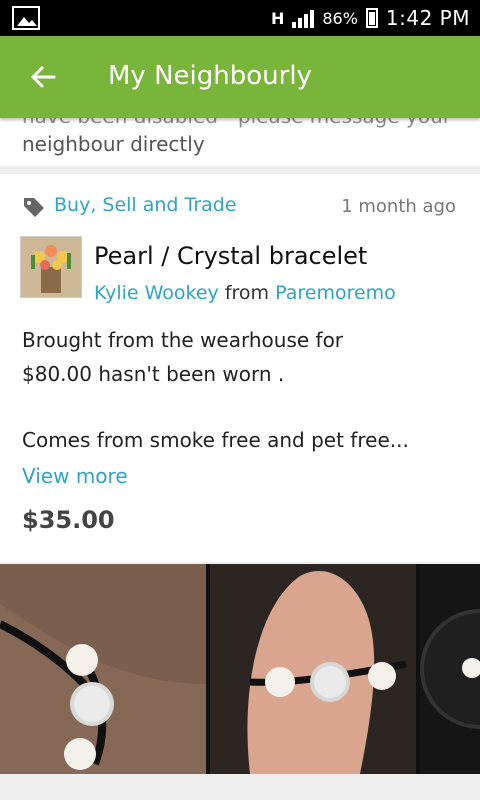 Image resolution: width=480 pixels, height=800 pixels. I want to click on battery-icon, so click(371, 18).